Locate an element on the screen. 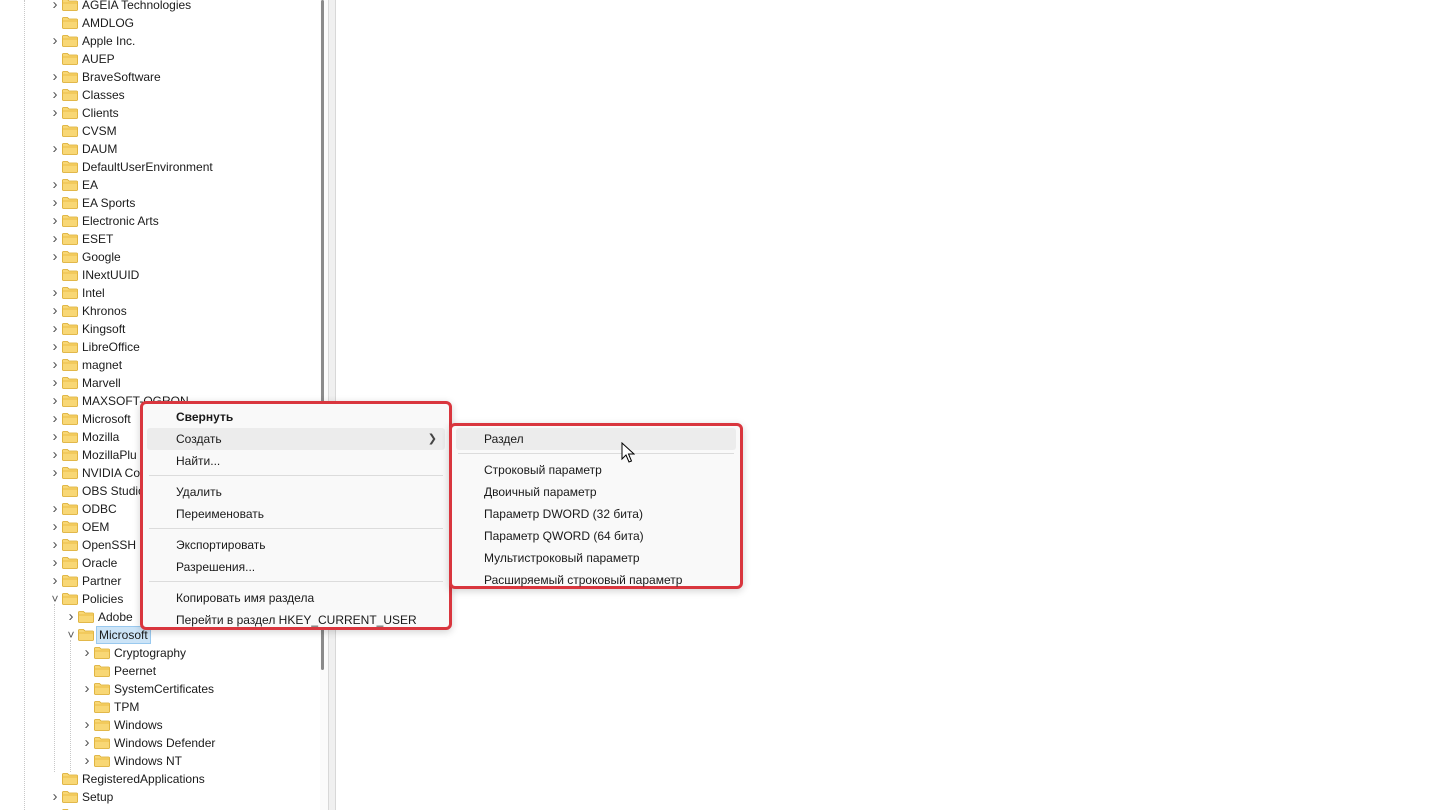  tree-item: CVSM is located at coordinates (160, 131).